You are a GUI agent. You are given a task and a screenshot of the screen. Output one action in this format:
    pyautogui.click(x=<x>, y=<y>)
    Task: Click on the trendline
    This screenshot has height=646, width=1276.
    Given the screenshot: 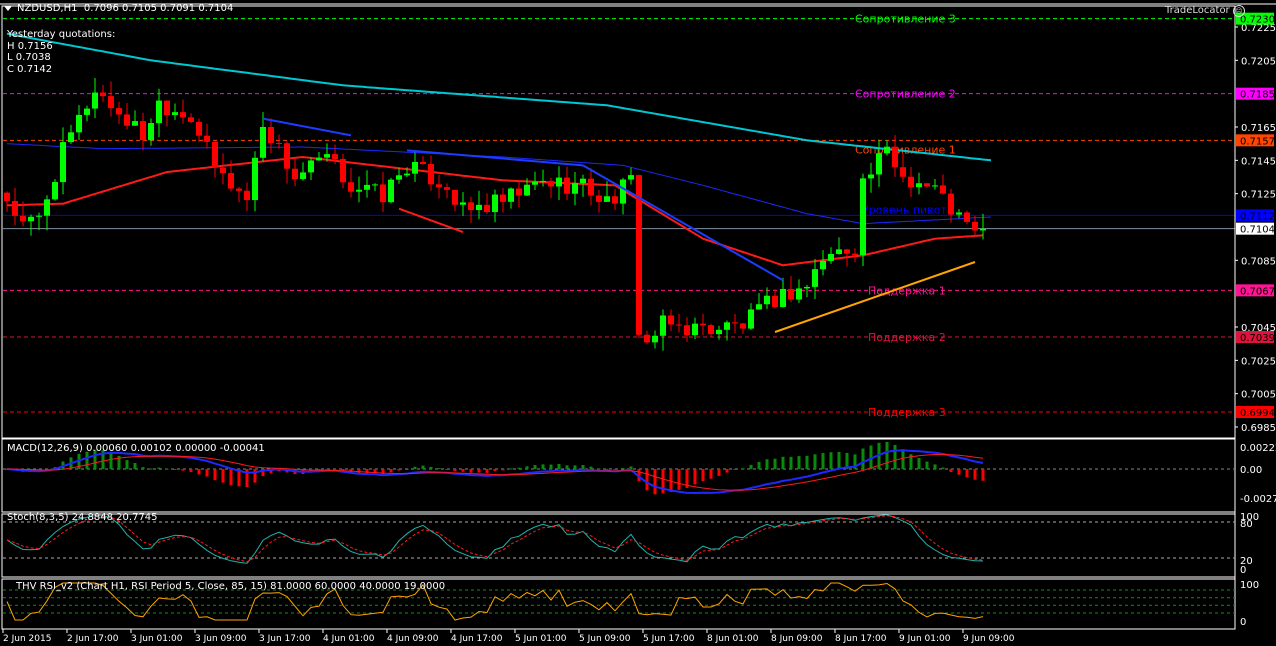 What is the action you would take?
    pyautogui.click(x=495, y=158)
    